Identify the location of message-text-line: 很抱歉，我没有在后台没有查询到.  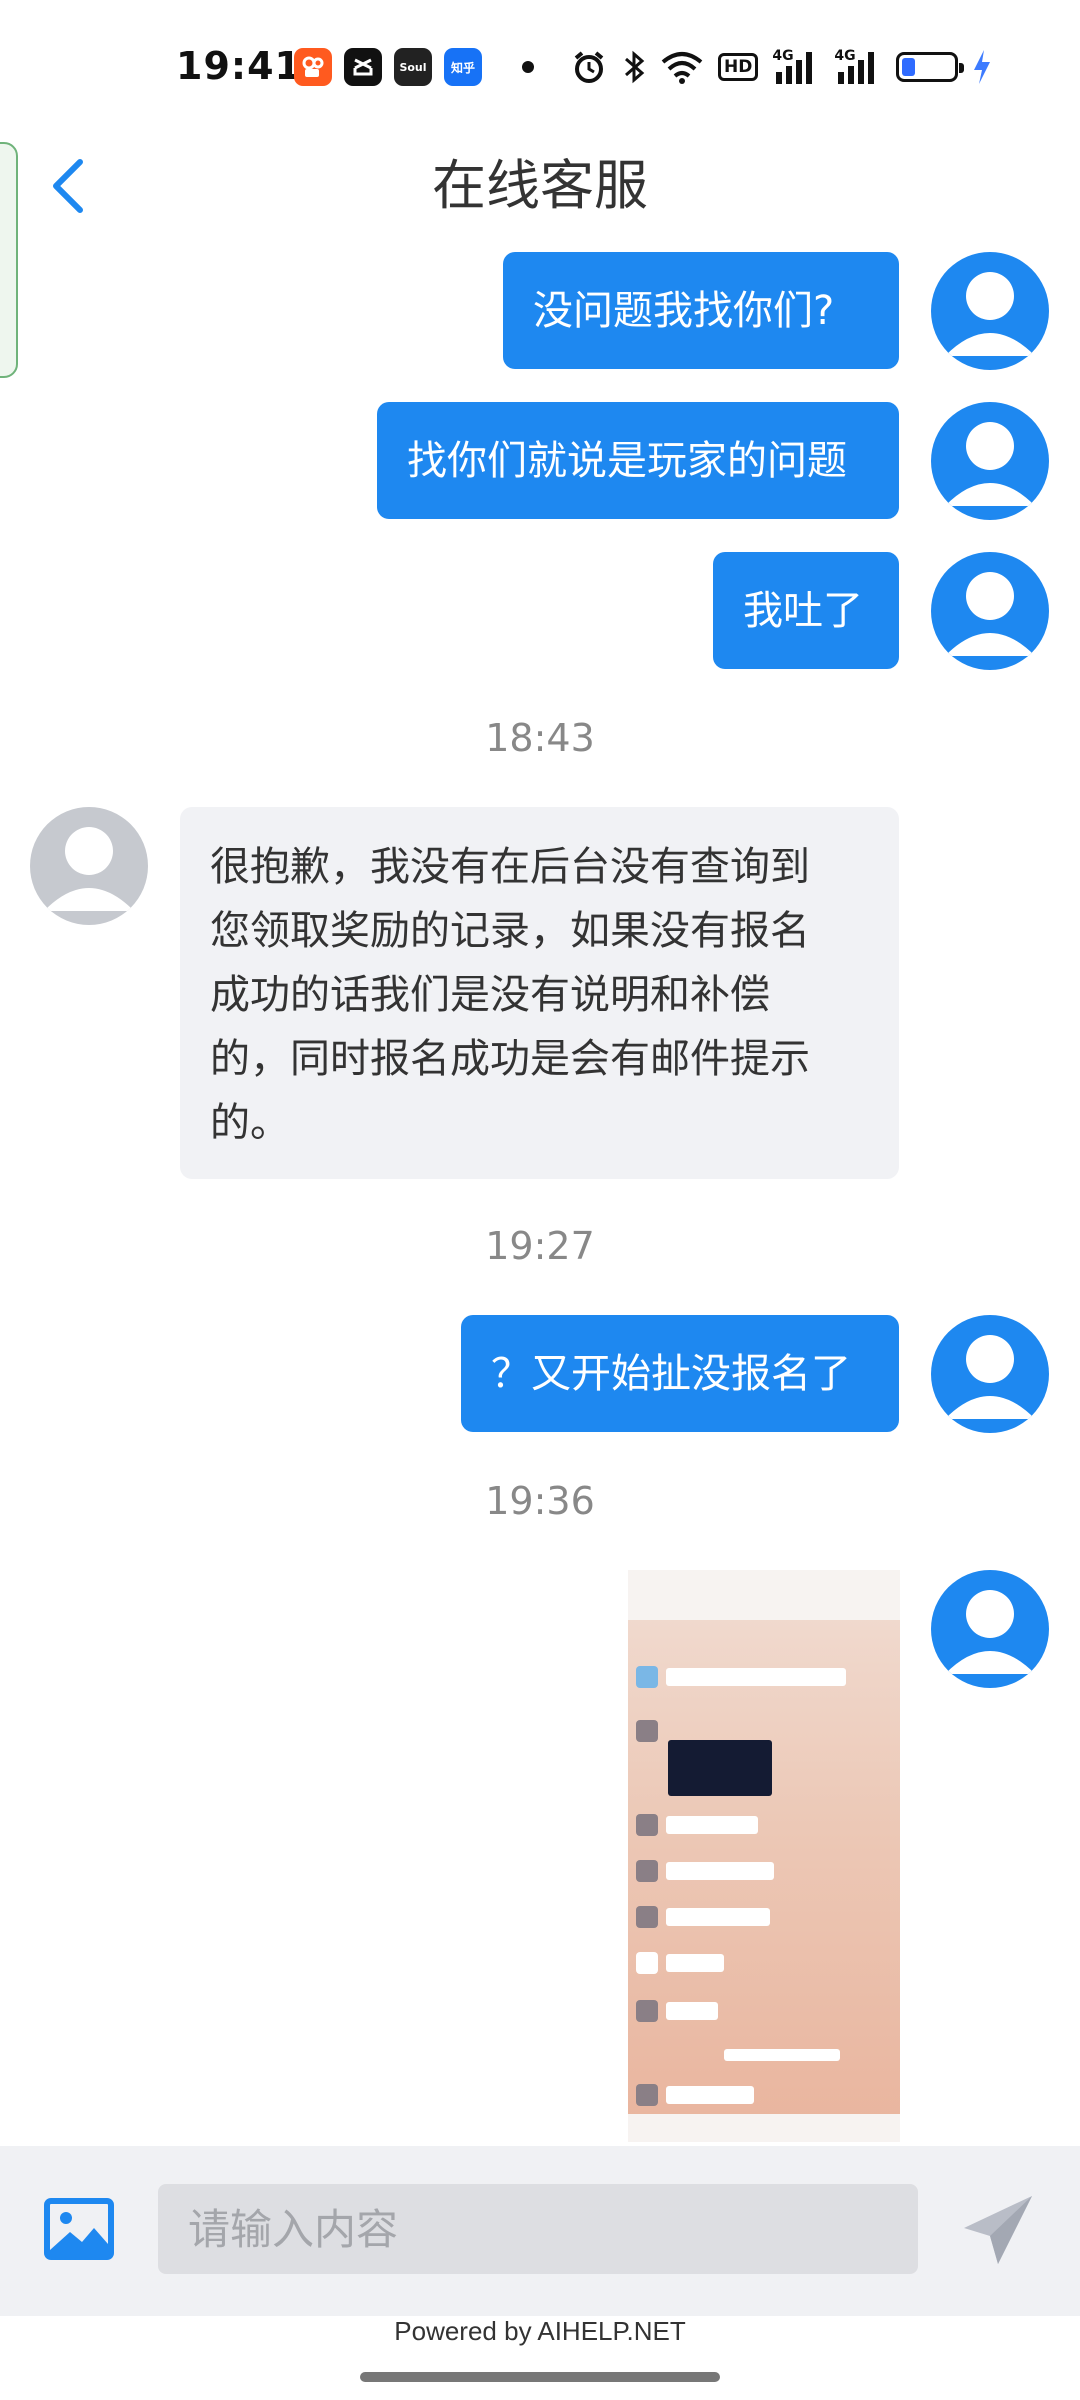
(510, 867).